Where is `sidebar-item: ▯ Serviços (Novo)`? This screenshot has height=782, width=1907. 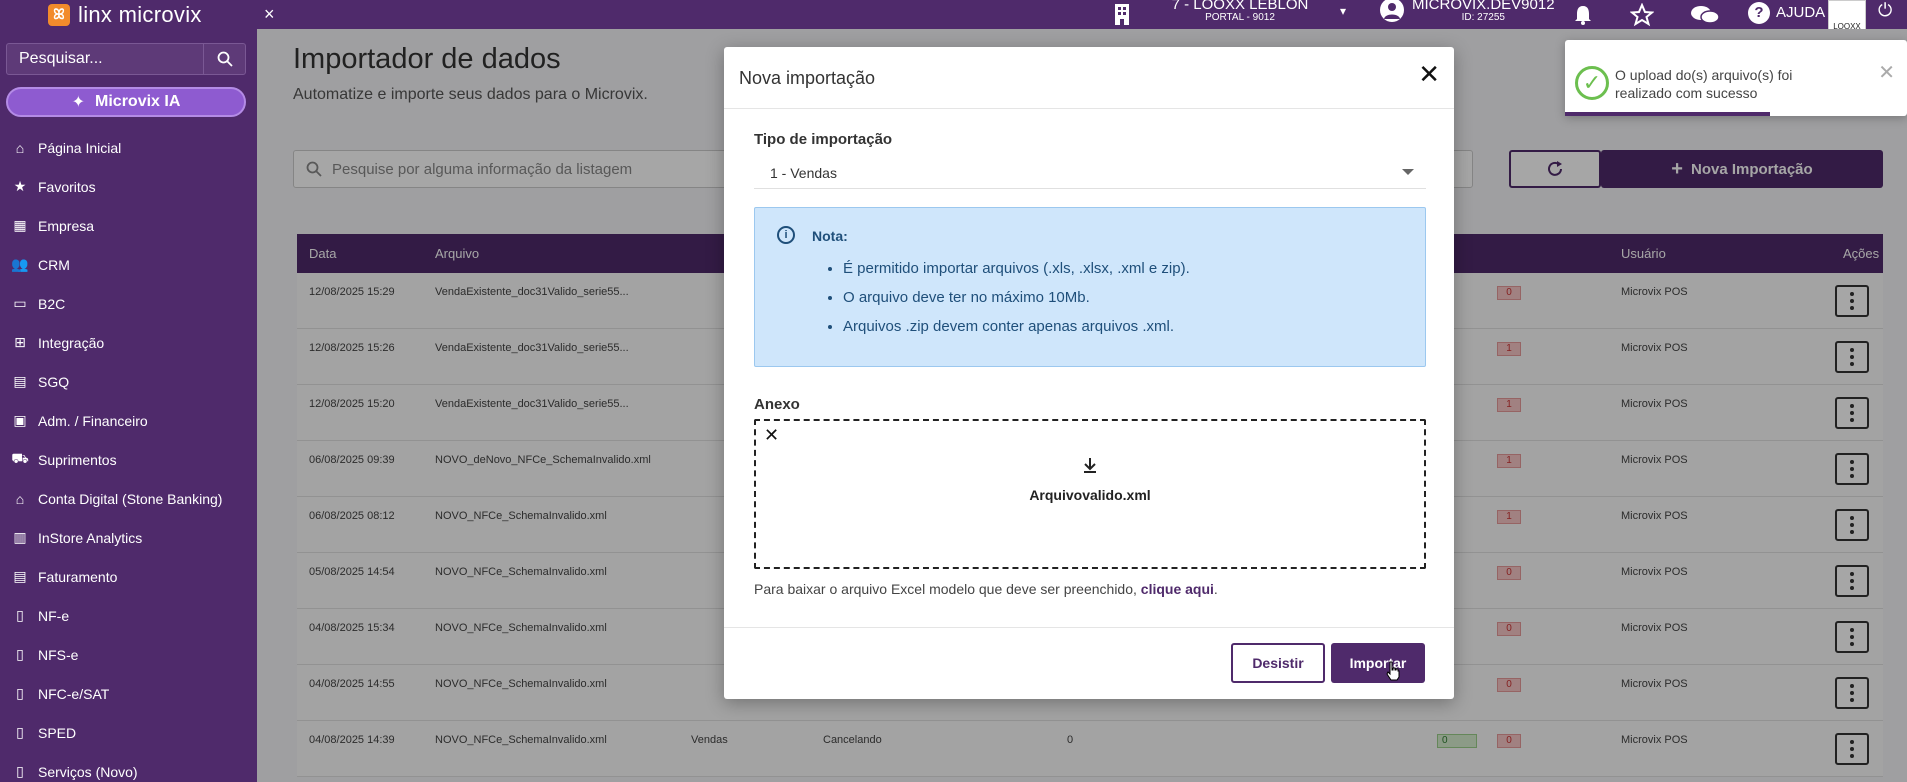
sidebar-item: ▯ Serviços (Novo) is located at coordinates (128, 767).